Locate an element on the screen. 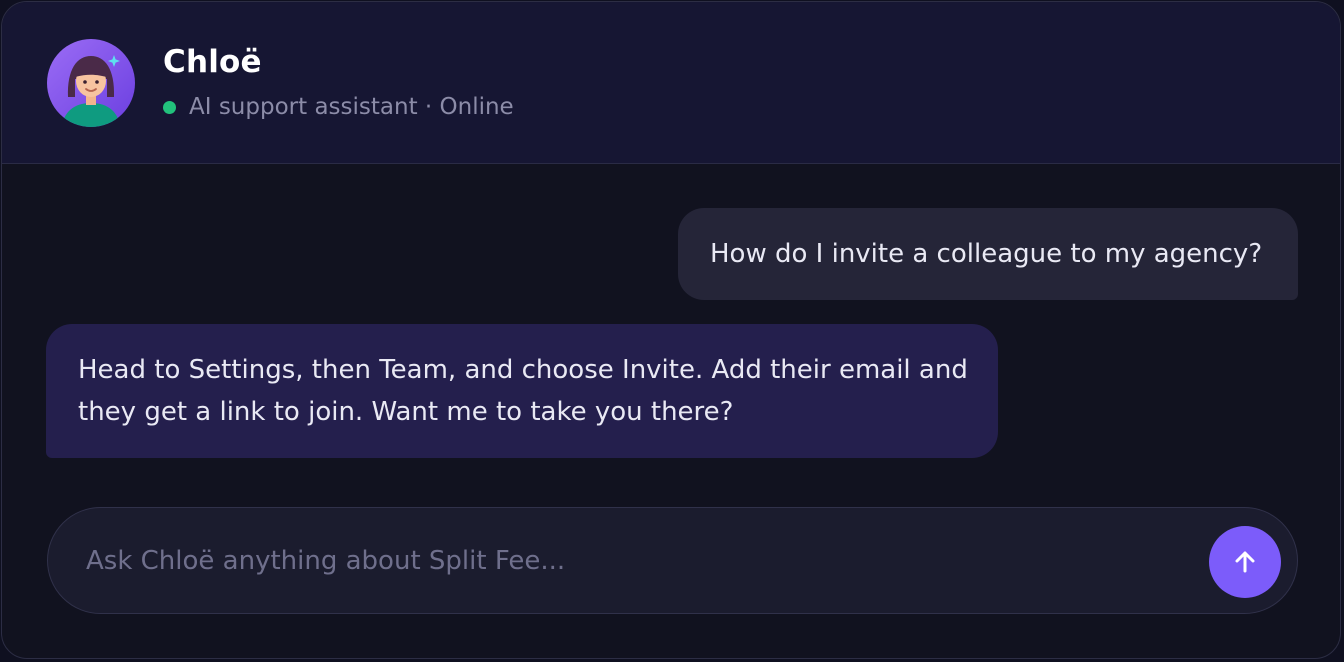 The height and width of the screenshot is (662, 1344). assistant-name: Chloë is located at coordinates (212, 62).